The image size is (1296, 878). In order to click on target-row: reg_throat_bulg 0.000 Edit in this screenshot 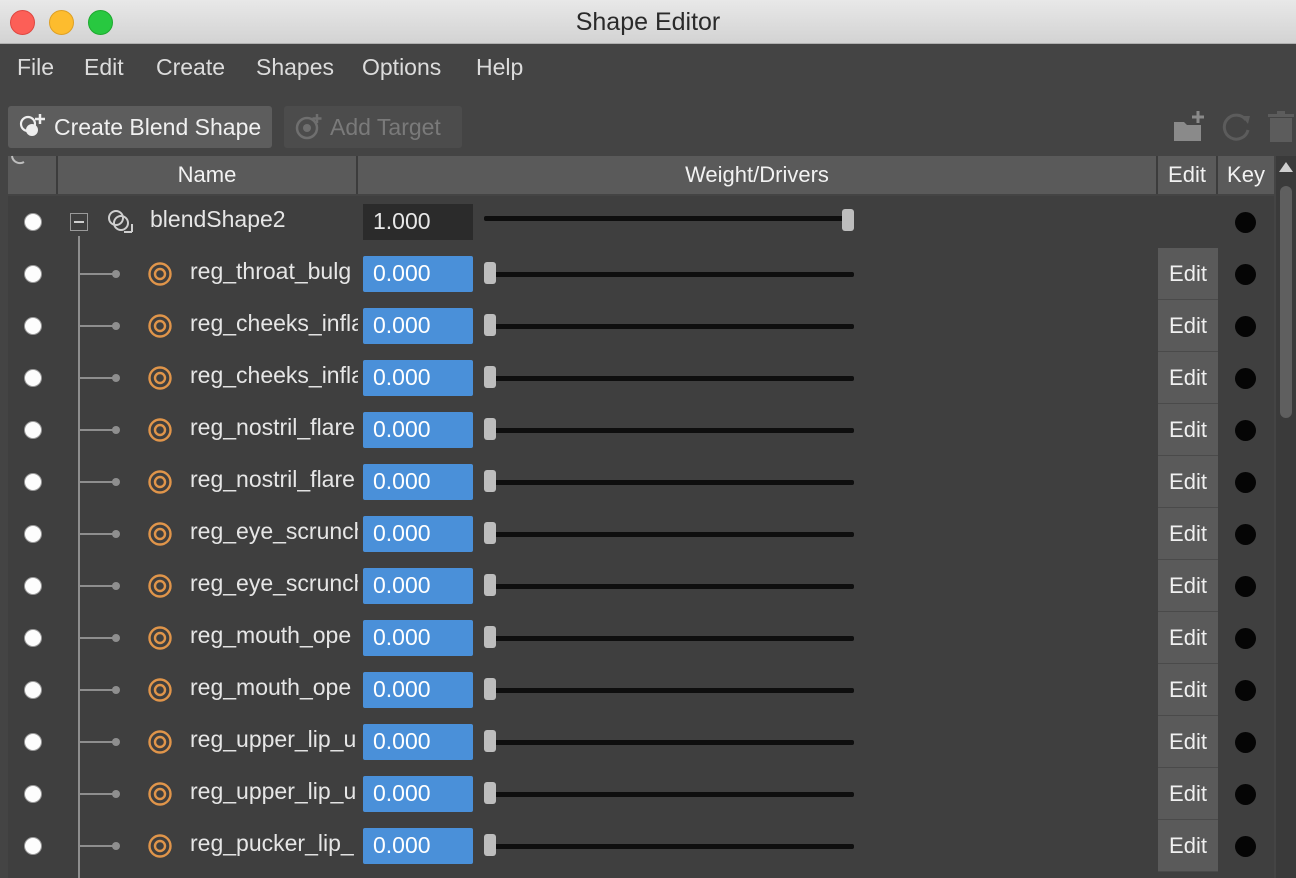, I will do `click(641, 274)`.